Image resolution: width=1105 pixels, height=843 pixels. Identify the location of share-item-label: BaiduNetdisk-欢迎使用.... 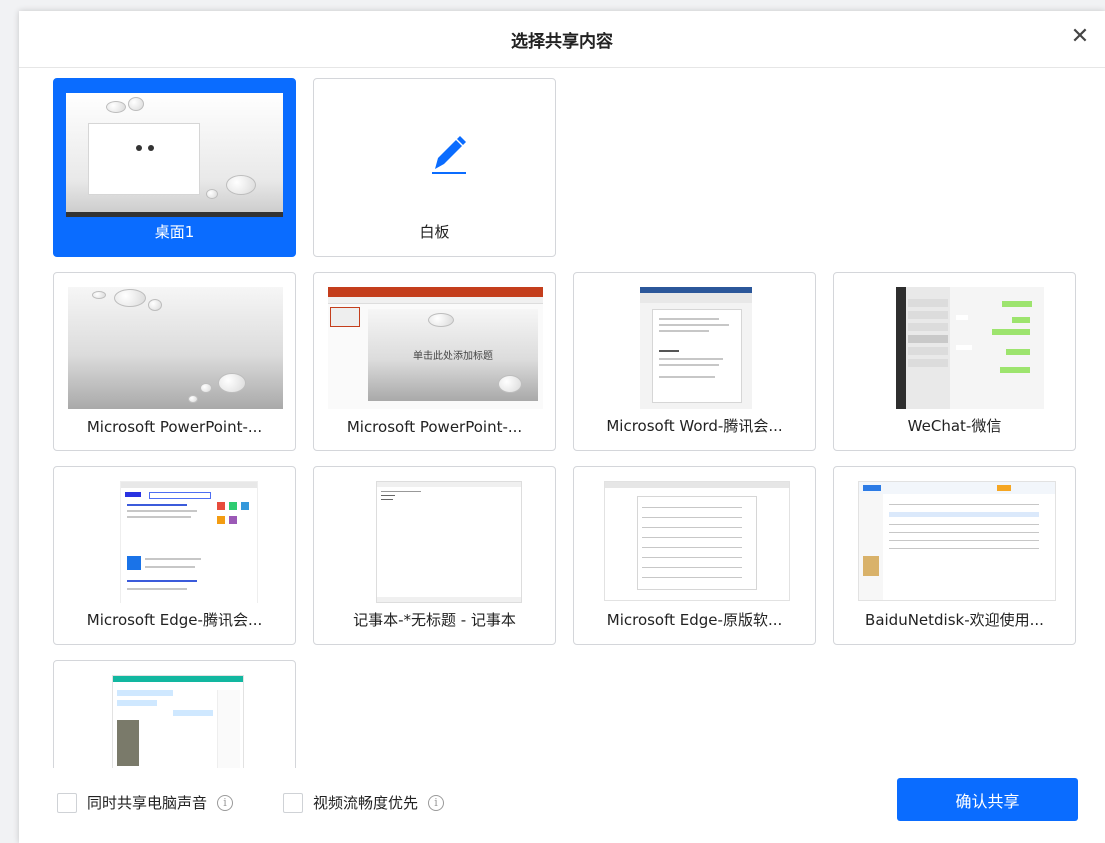
(954, 620).